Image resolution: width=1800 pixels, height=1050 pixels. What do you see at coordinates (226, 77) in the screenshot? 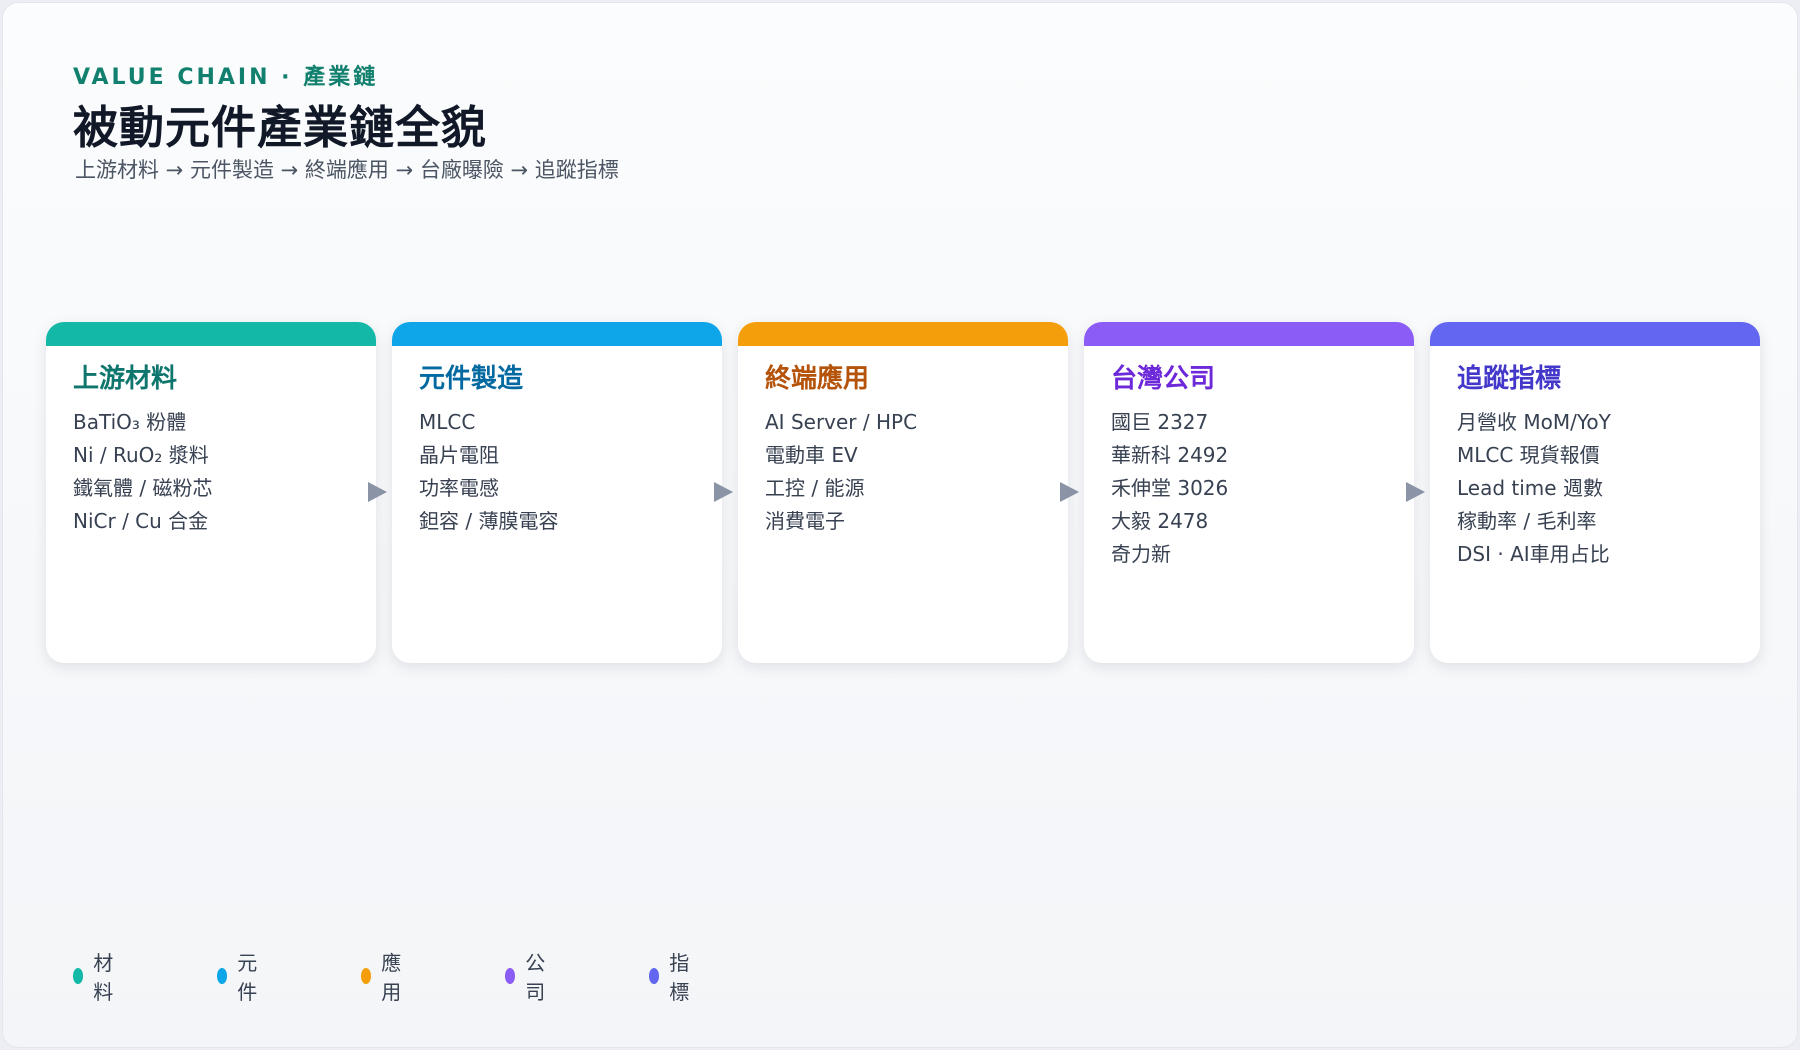
I see `eyebrow-label: VALUE CHAIN · 產業鏈` at bounding box center [226, 77].